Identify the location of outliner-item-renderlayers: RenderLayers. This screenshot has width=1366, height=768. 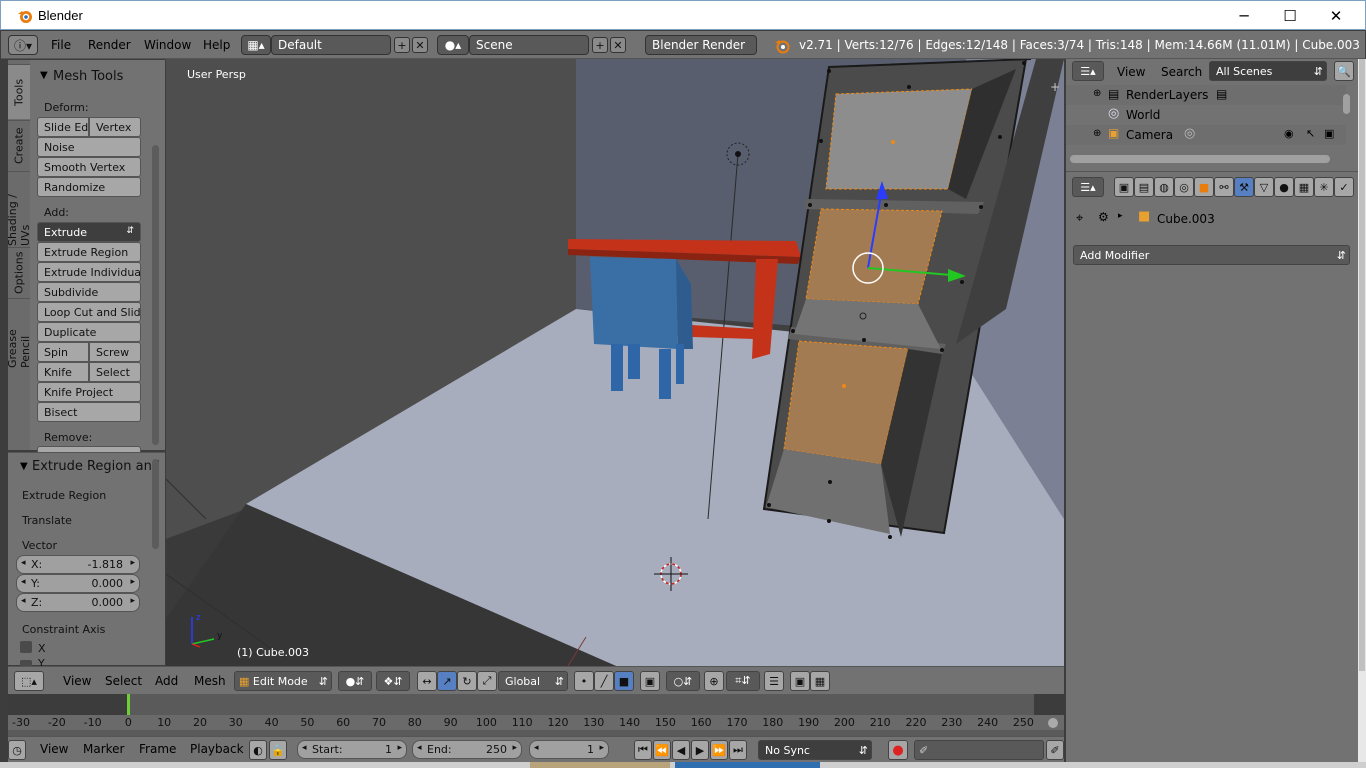
(1167, 95).